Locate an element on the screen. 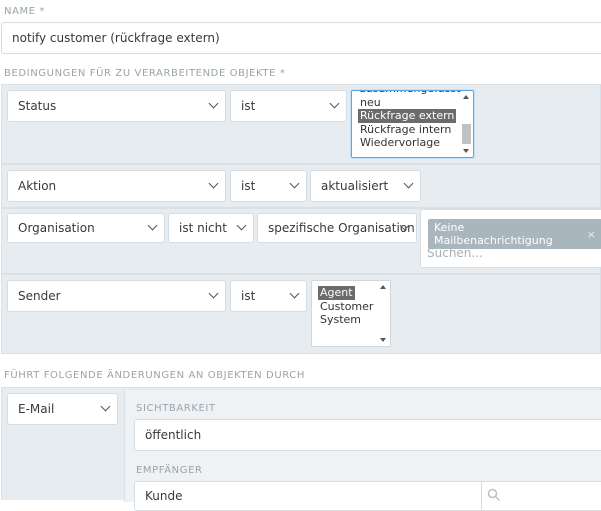 Image resolution: width=601 pixels, height=511 pixels. organisation-attribute-select: Organisation is located at coordinates (86, 228).